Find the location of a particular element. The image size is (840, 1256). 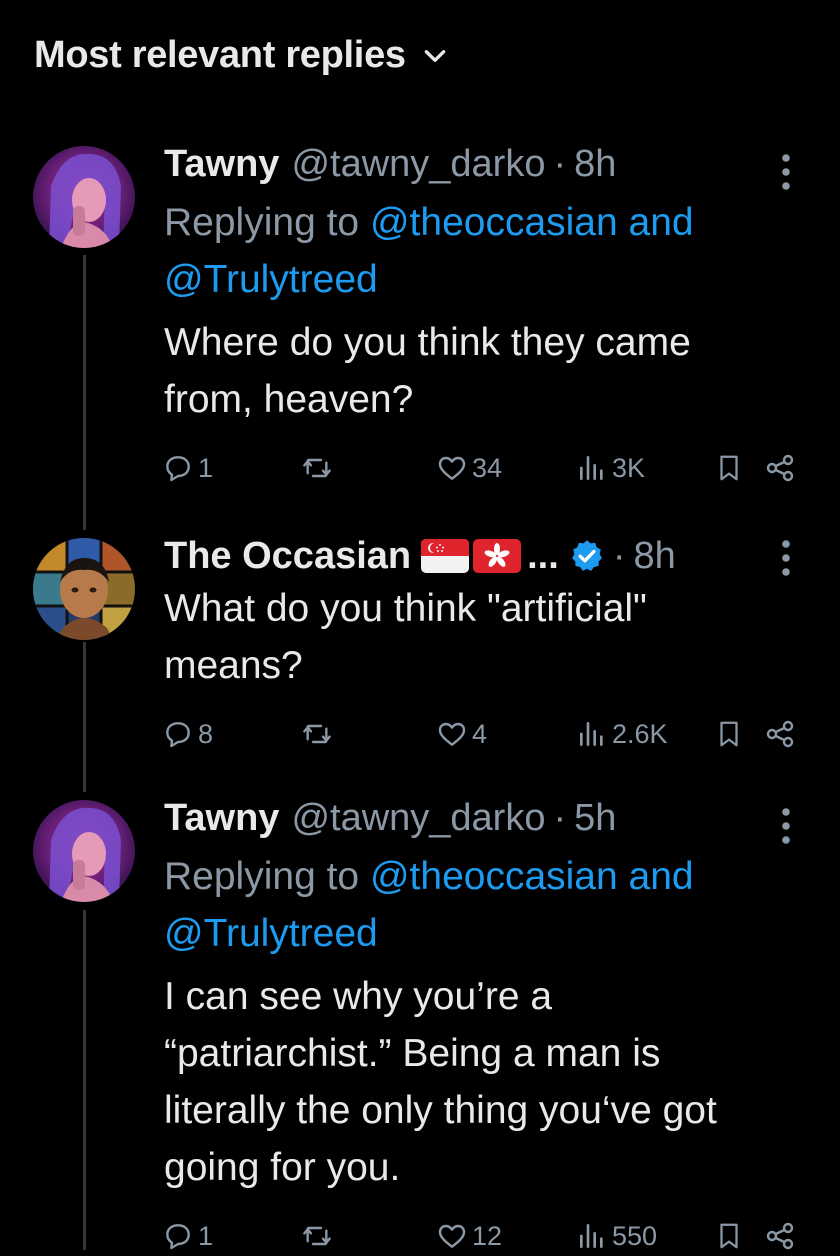

display-name: The Occasian is located at coordinates (287, 556).